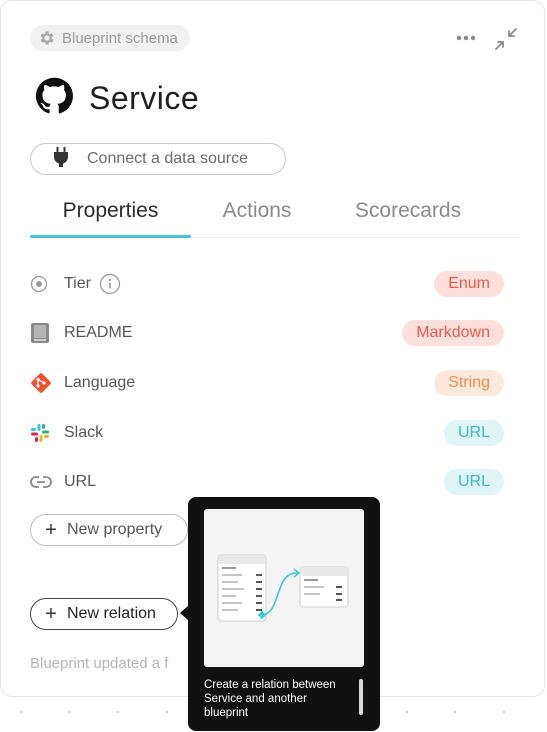 This screenshot has width=547, height=732. What do you see at coordinates (110, 284) in the screenshot?
I see `info-icon` at bounding box center [110, 284].